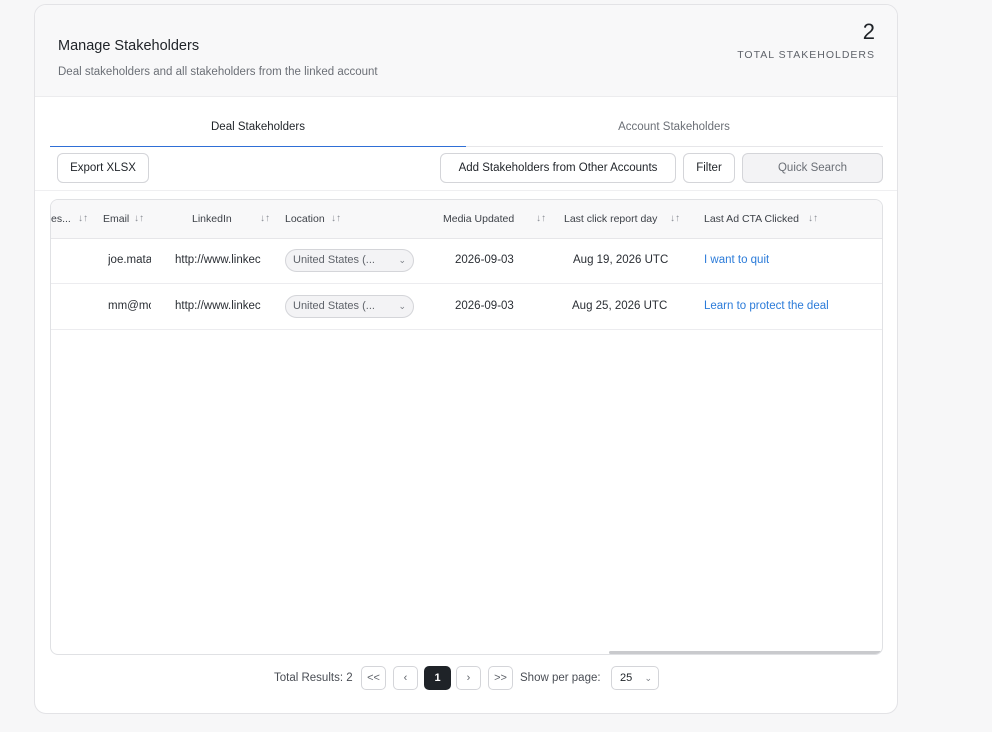  Describe the element at coordinates (766, 306) in the screenshot. I see `last-cta-link: Learn to protect the deal` at that location.